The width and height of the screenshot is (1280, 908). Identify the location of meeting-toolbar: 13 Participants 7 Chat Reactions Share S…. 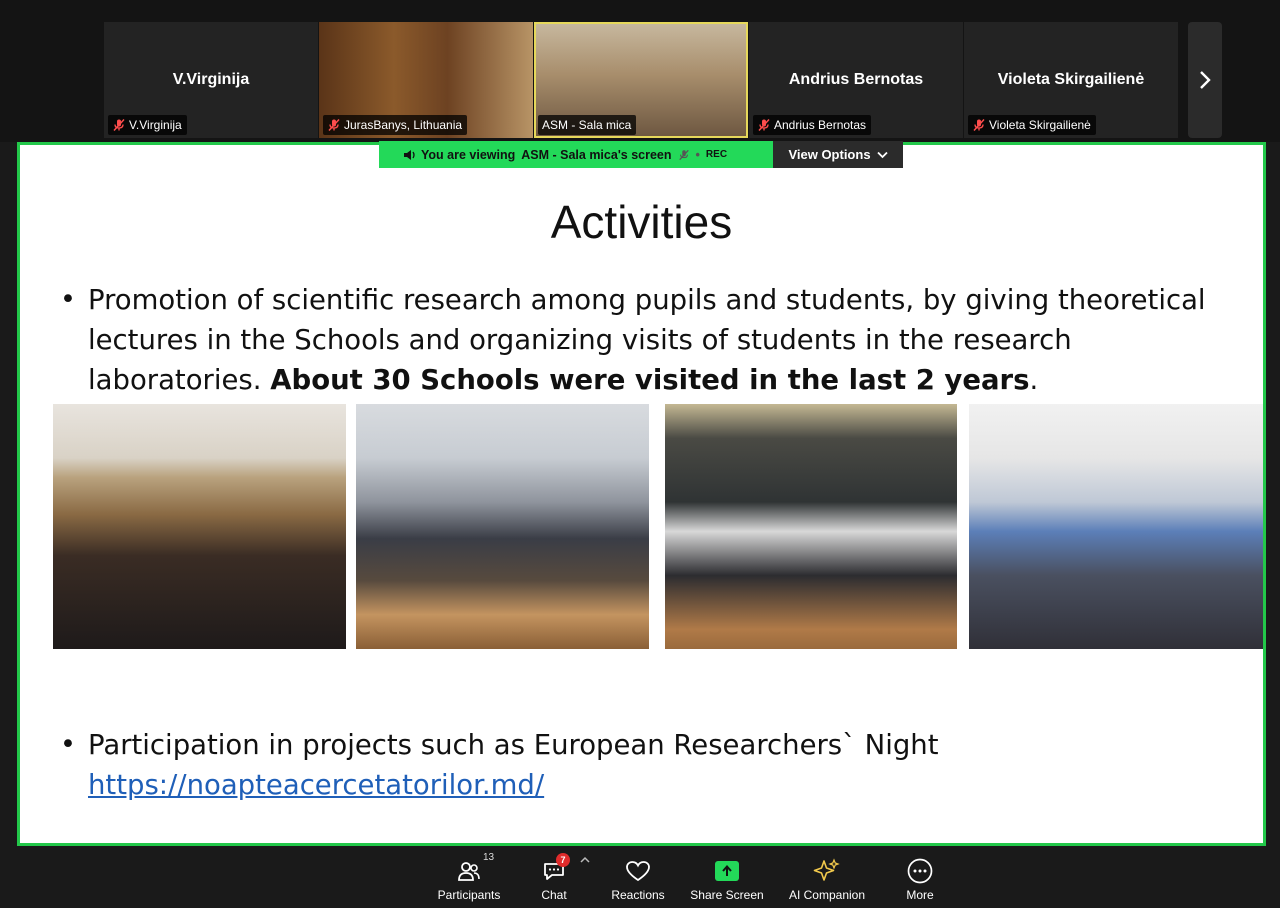
(640, 877).